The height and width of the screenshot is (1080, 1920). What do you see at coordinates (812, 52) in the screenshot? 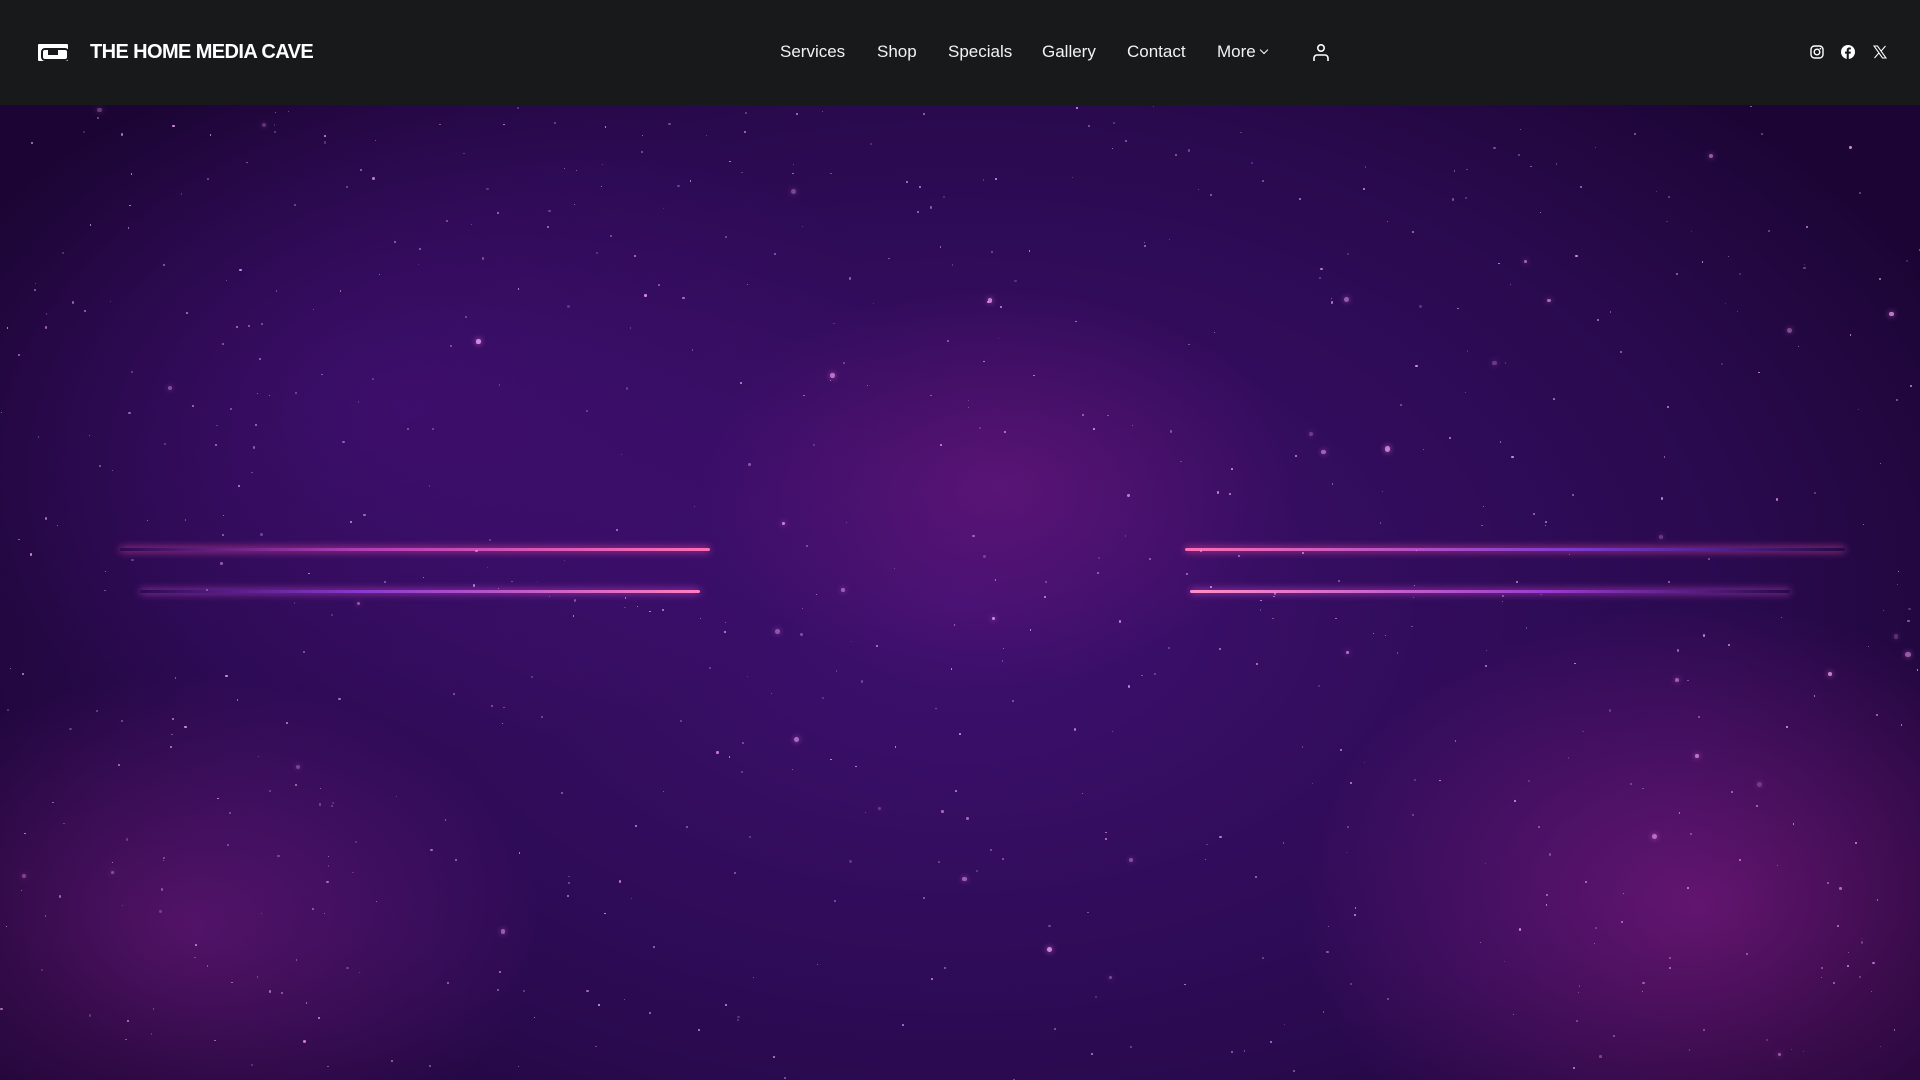
I see `nav-services: Services` at bounding box center [812, 52].